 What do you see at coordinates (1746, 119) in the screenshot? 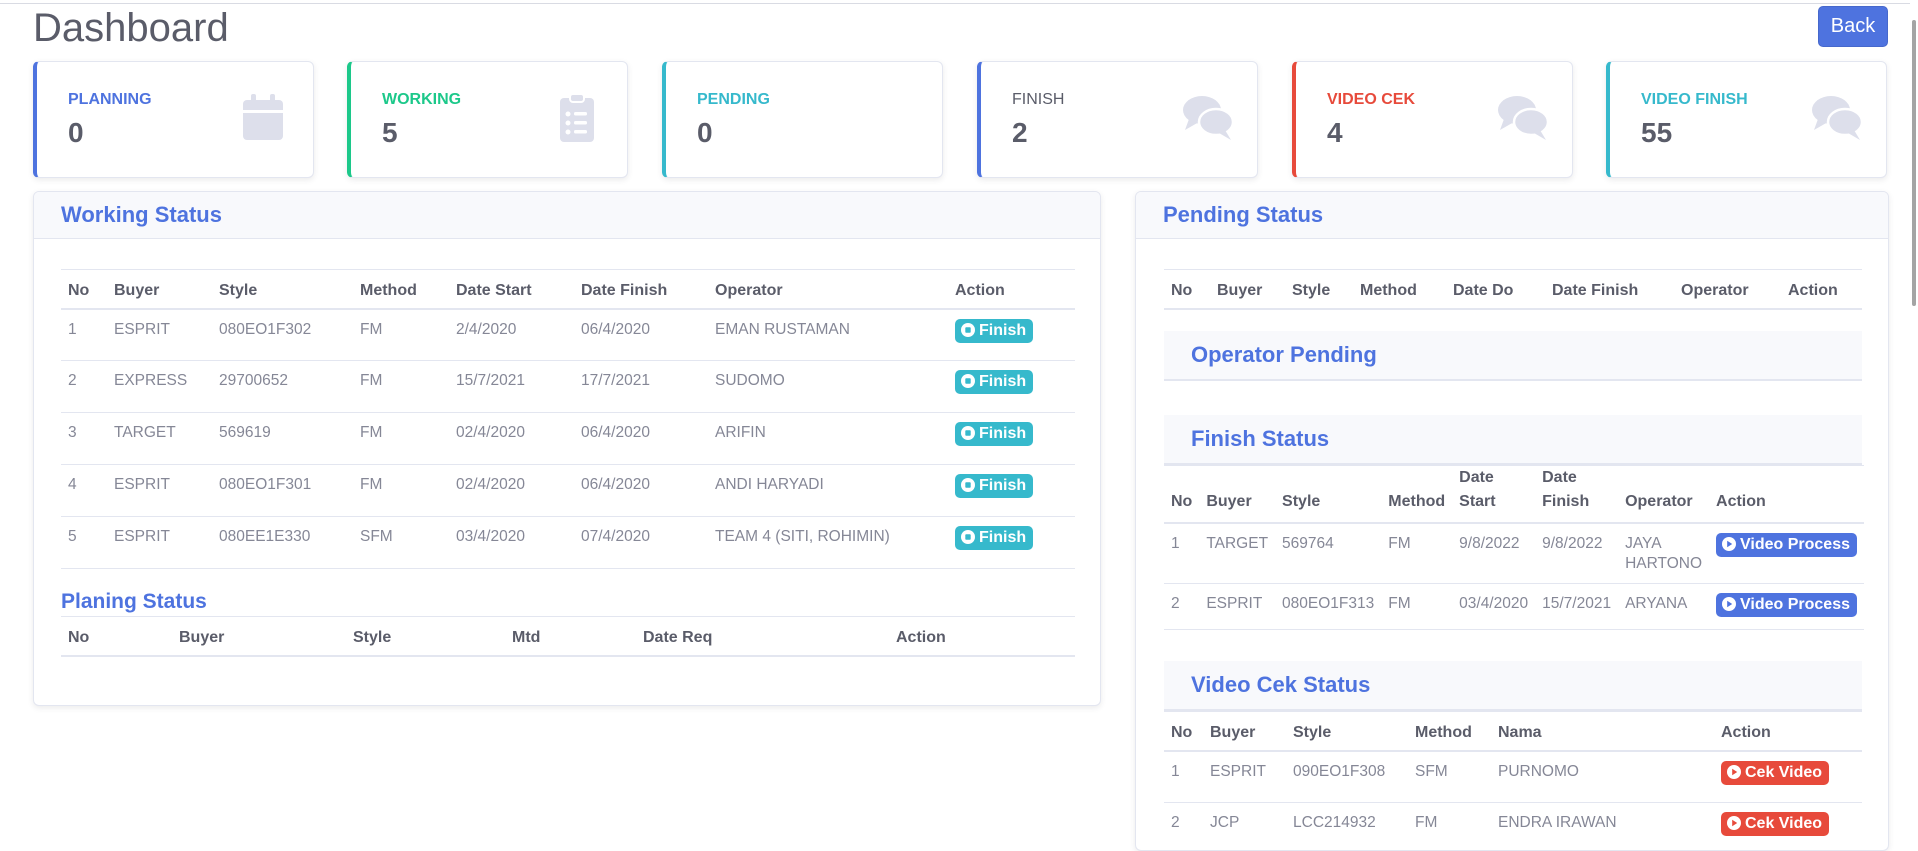
I see `stat-card-video-finish: VIDEO FINISH 55` at bounding box center [1746, 119].